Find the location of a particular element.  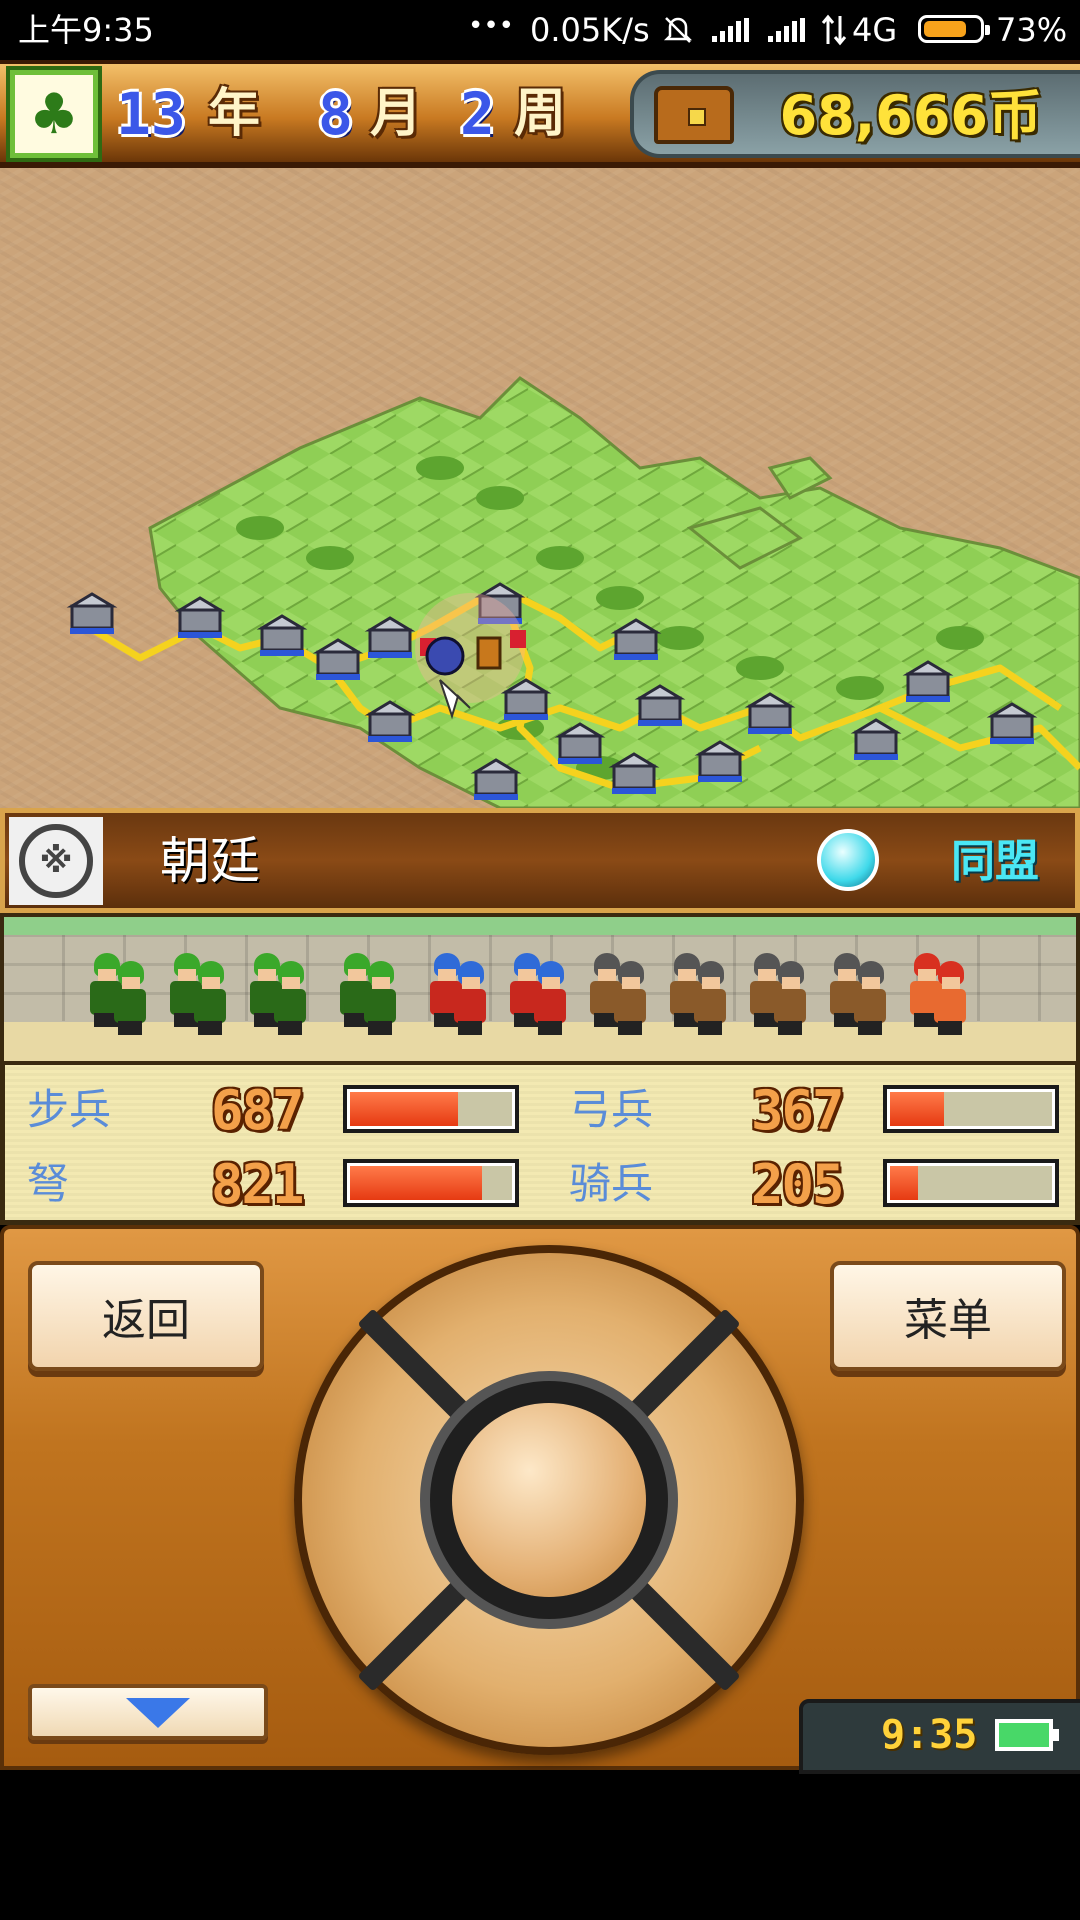

game-header: ♣ 13 年 8 月 2 周 68,666币 is located at coordinates (540, 114).